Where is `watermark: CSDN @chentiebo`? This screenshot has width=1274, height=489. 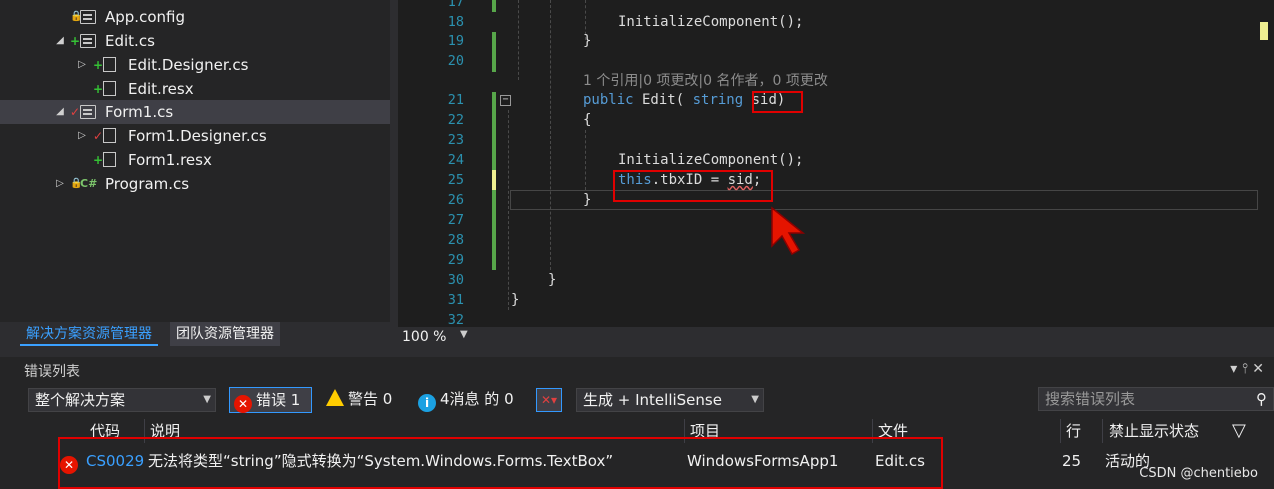 watermark: CSDN @chentiebo is located at coordinates (1198, 473).